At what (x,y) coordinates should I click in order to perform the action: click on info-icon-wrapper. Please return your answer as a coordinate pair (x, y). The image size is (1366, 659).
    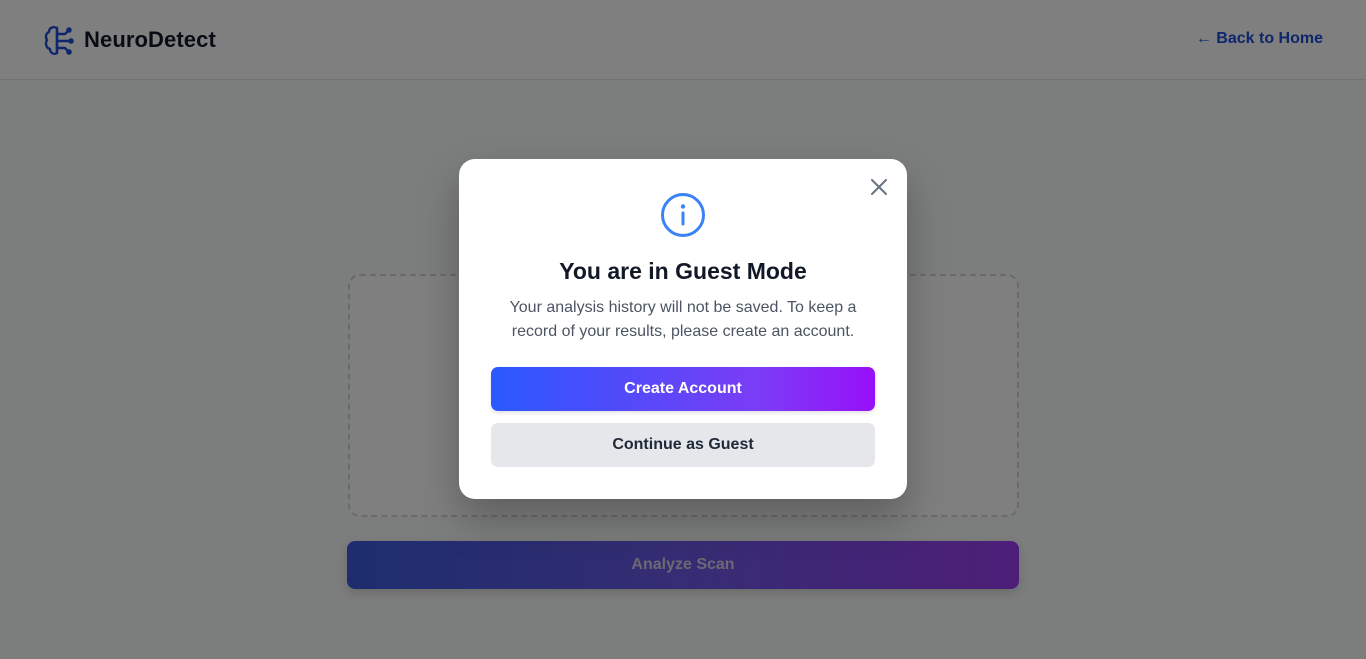
    Looking at the image, I should click on (683, 215).